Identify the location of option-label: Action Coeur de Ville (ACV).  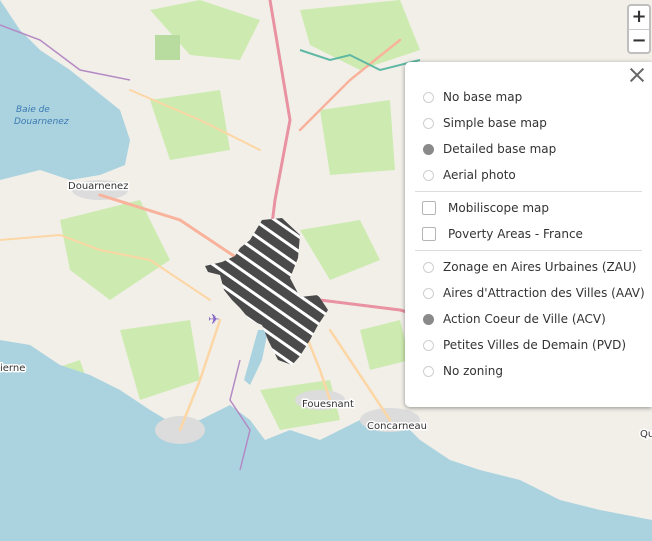
(524, 319).